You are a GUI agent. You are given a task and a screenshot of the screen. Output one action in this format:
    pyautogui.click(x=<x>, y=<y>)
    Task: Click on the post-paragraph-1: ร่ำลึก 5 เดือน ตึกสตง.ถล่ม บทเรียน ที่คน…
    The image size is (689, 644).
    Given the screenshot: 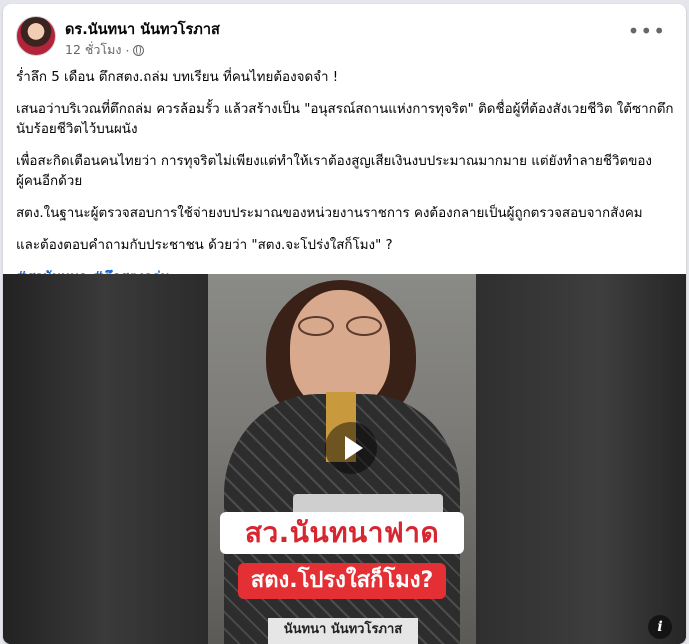 What is the action you would take?
    pyautogui.click(x=177, y=77)
    